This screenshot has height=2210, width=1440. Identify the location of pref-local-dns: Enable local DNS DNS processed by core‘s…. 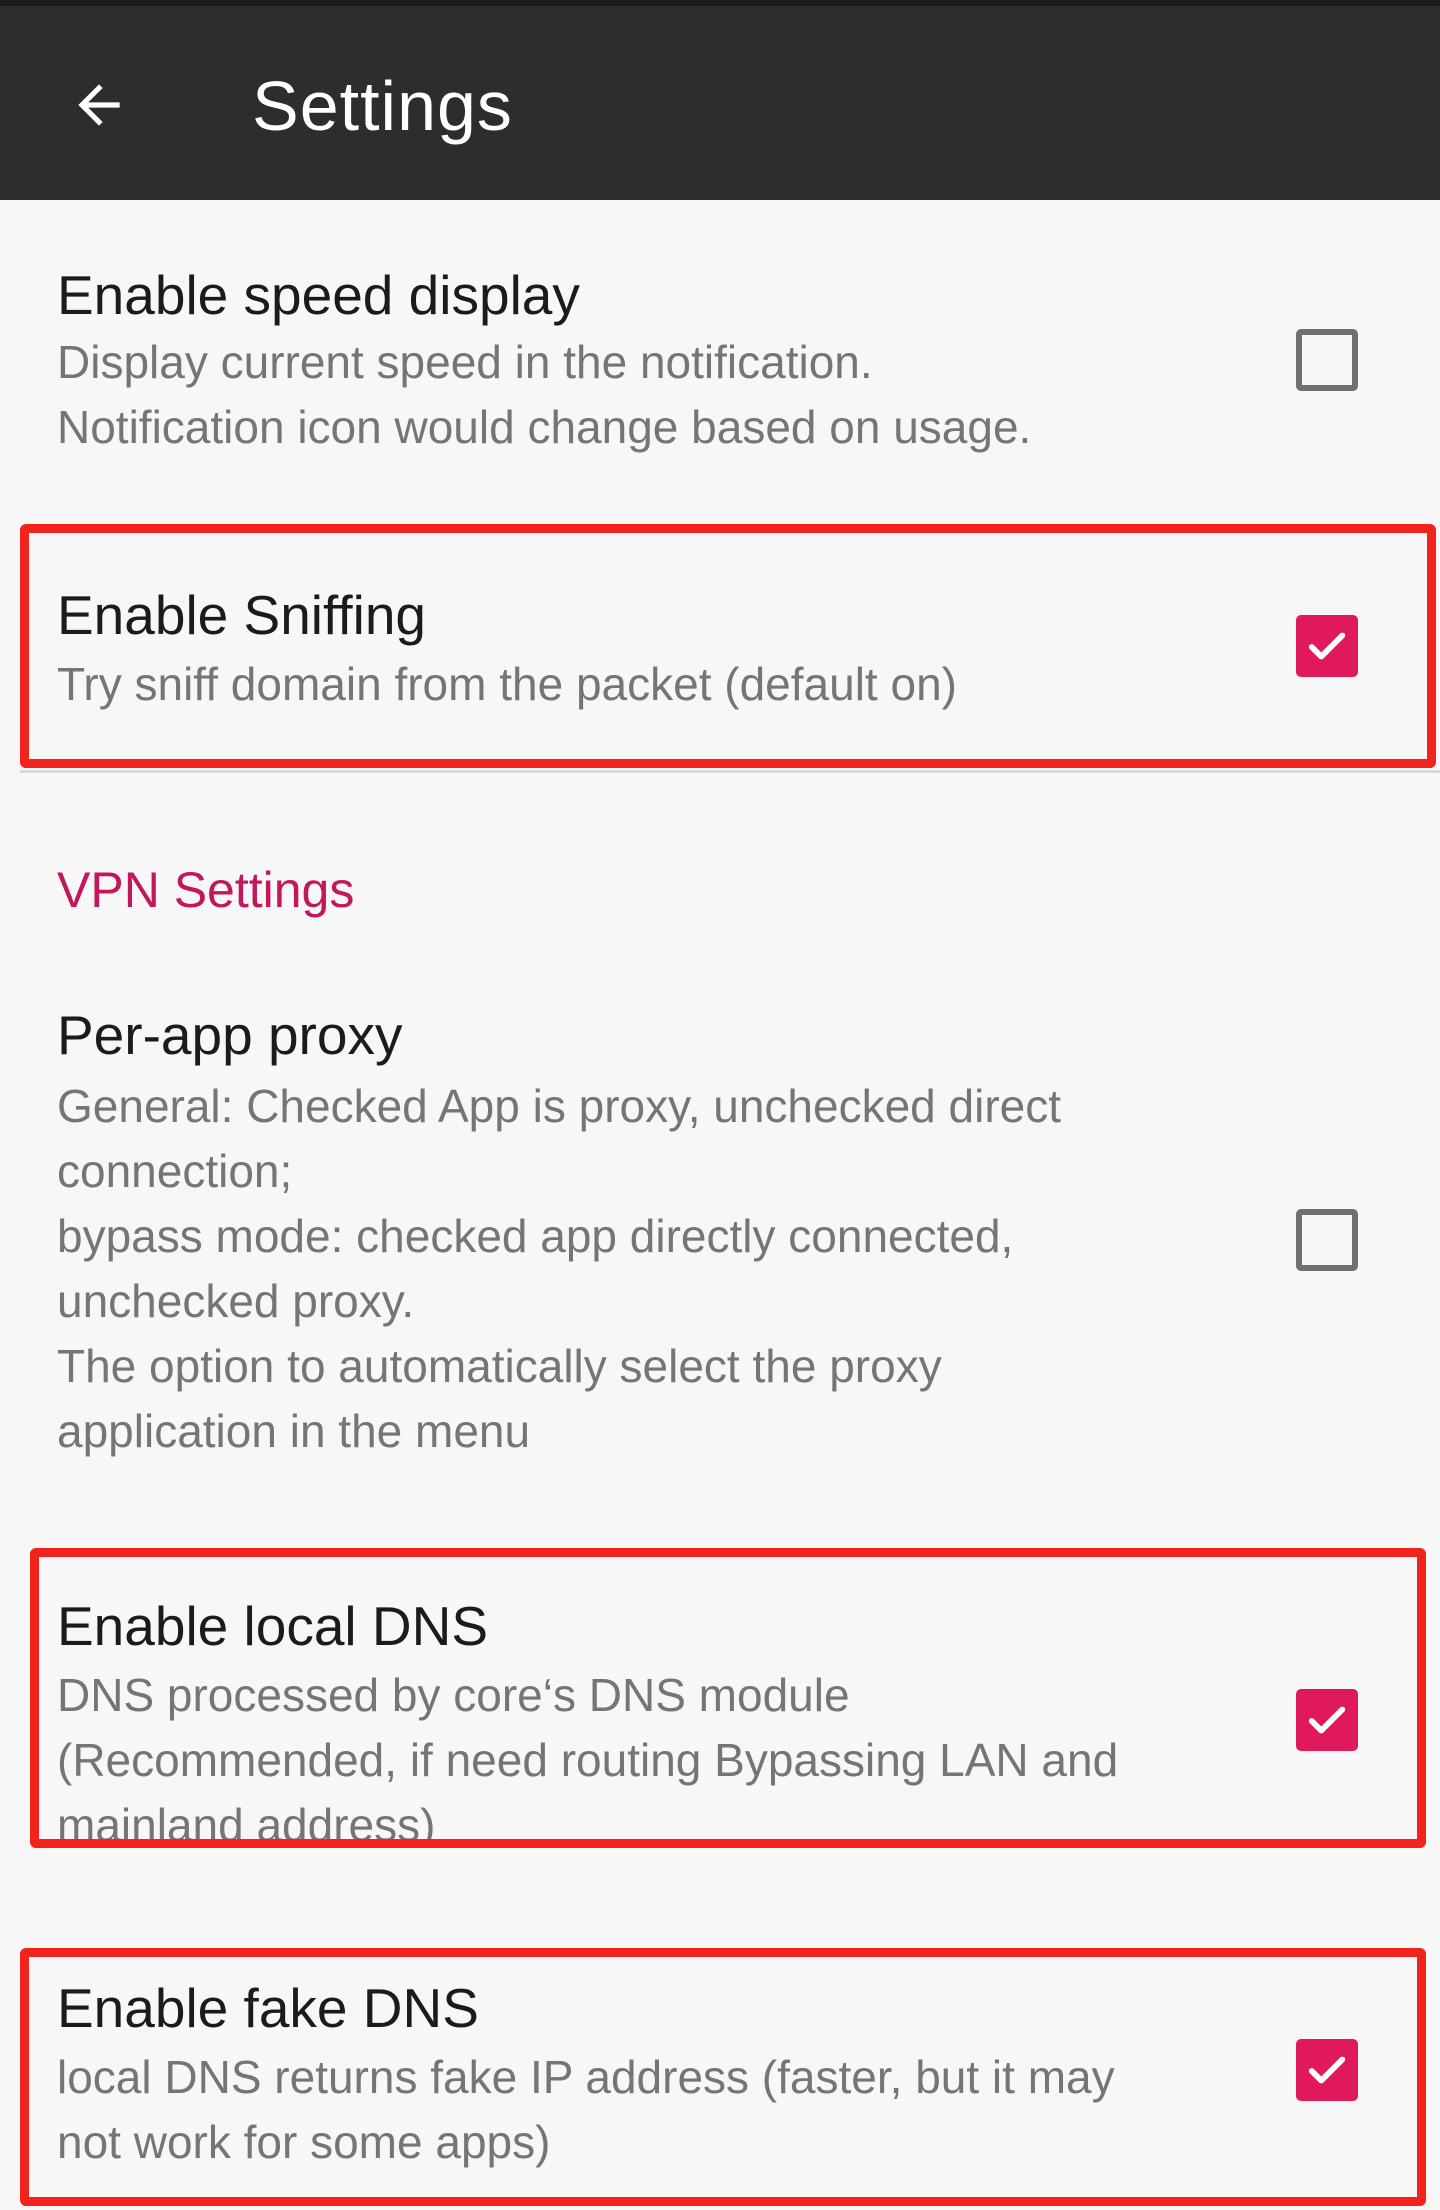
(720, 1696).